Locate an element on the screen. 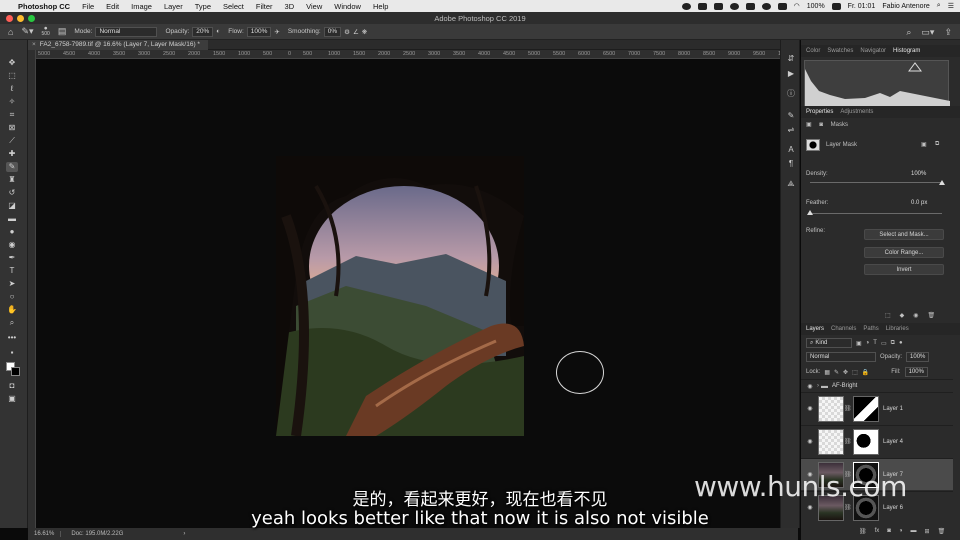 Image resolution: width=960 pixels, height=540 pixels. lock-artboard-icon: ⬚ is located at coordinates (855, 372).